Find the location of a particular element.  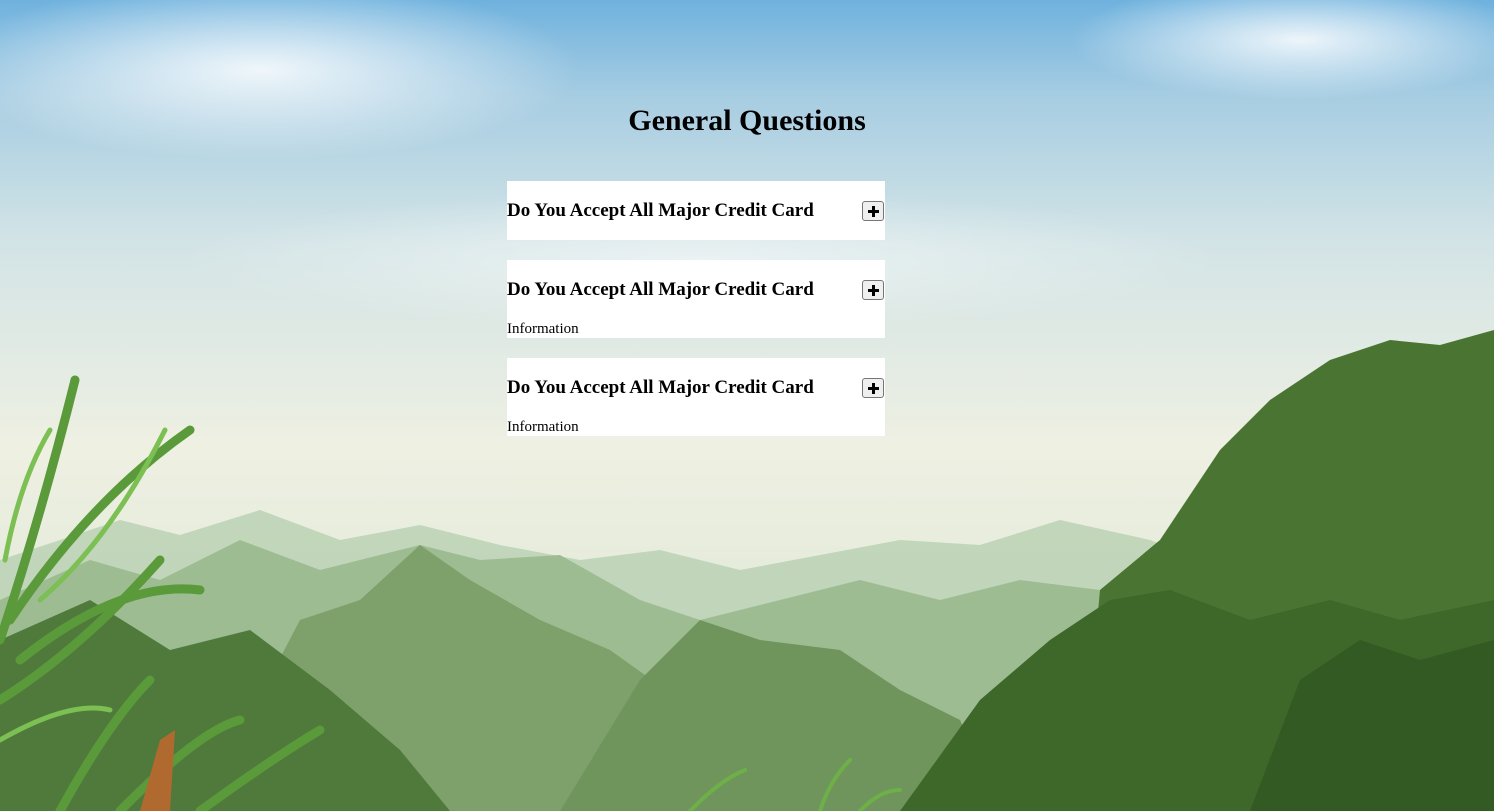

faq-item: Do You Accept All Major Credit Card is located at coordinates (696, 210).